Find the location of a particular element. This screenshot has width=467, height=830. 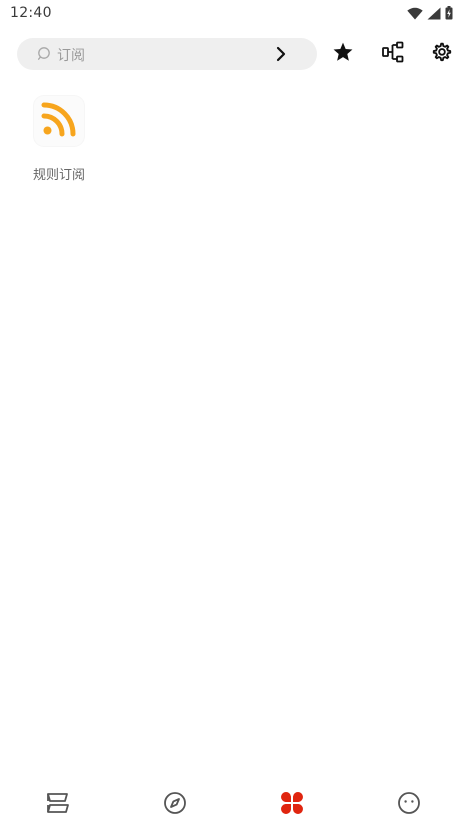

smiley-face-icon is located at coordinates (409, 805).